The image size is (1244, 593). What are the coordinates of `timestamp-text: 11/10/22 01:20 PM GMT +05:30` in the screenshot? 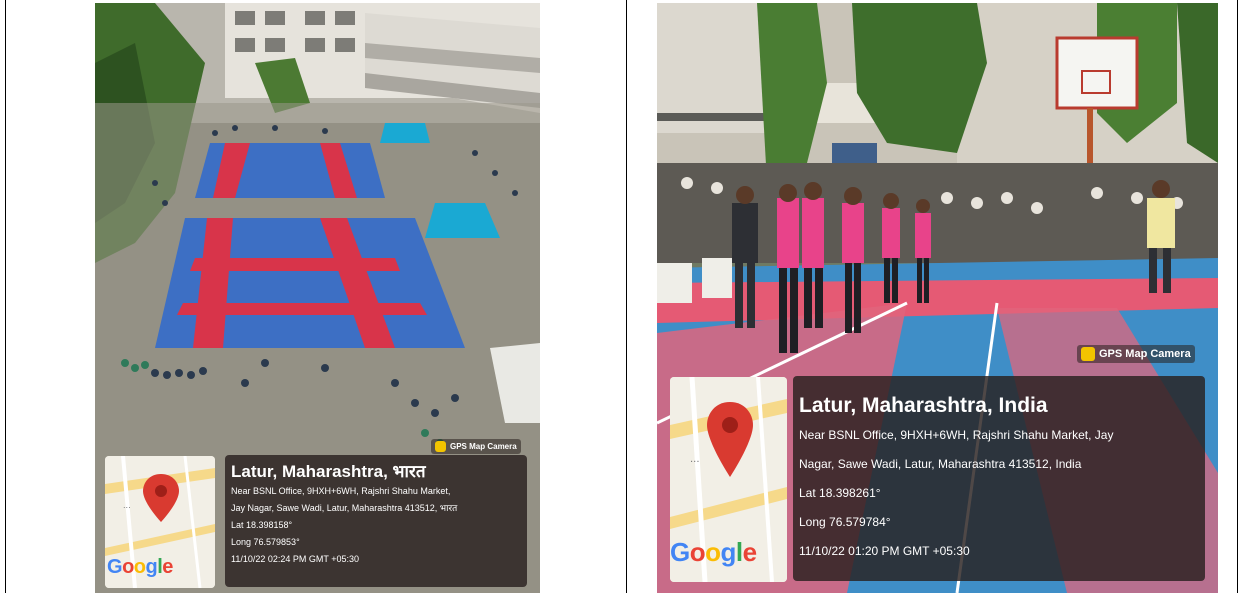 It's located at (884, 551).